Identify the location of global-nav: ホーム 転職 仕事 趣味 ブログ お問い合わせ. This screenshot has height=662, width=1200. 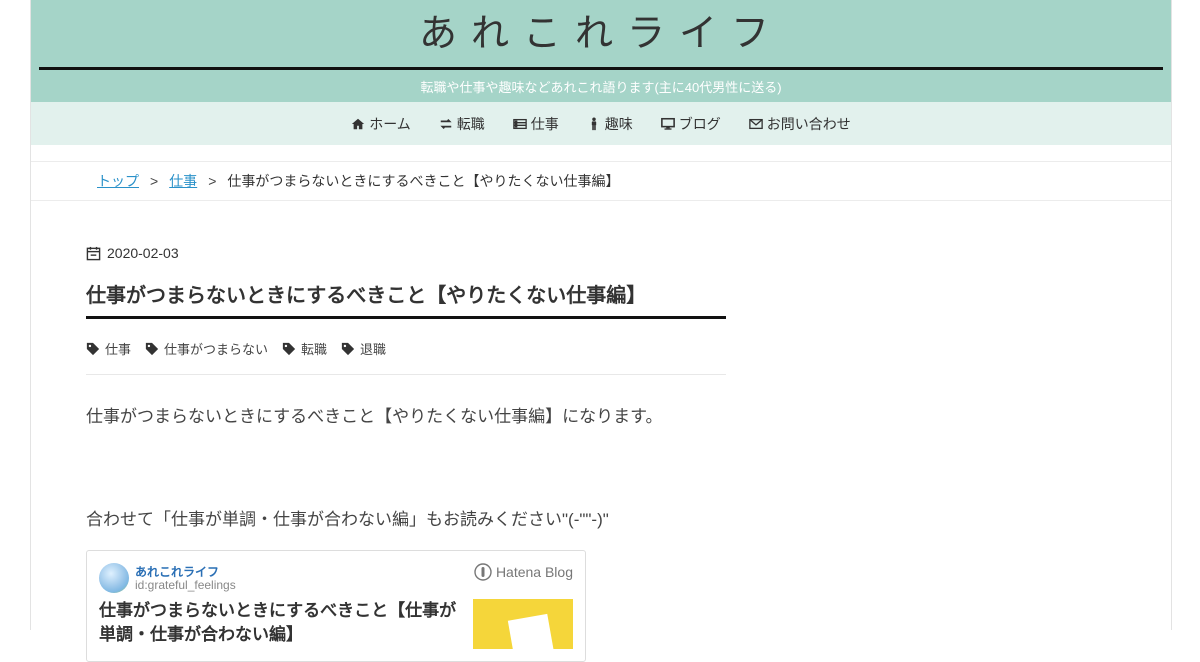
(601, 123).